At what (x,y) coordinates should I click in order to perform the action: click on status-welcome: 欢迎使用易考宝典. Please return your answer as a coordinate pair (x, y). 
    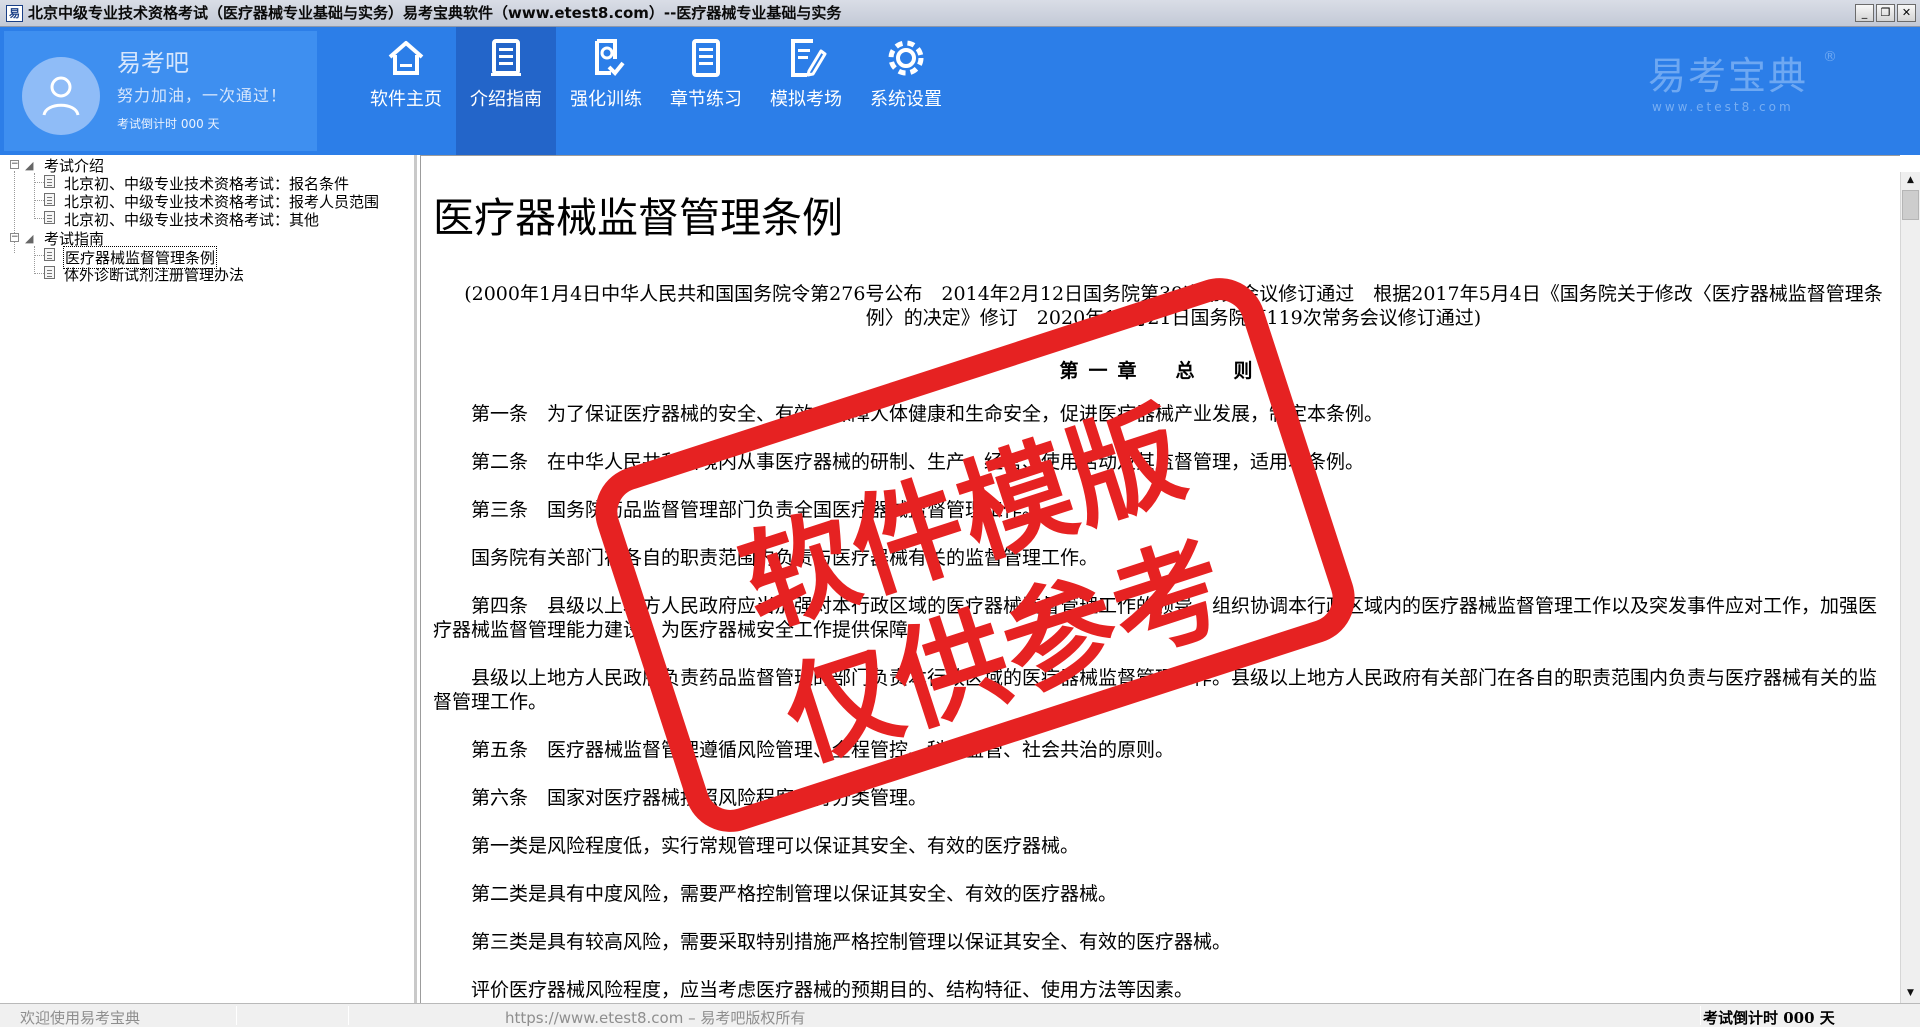
    Looking at the image, I should click on (80, 1018).